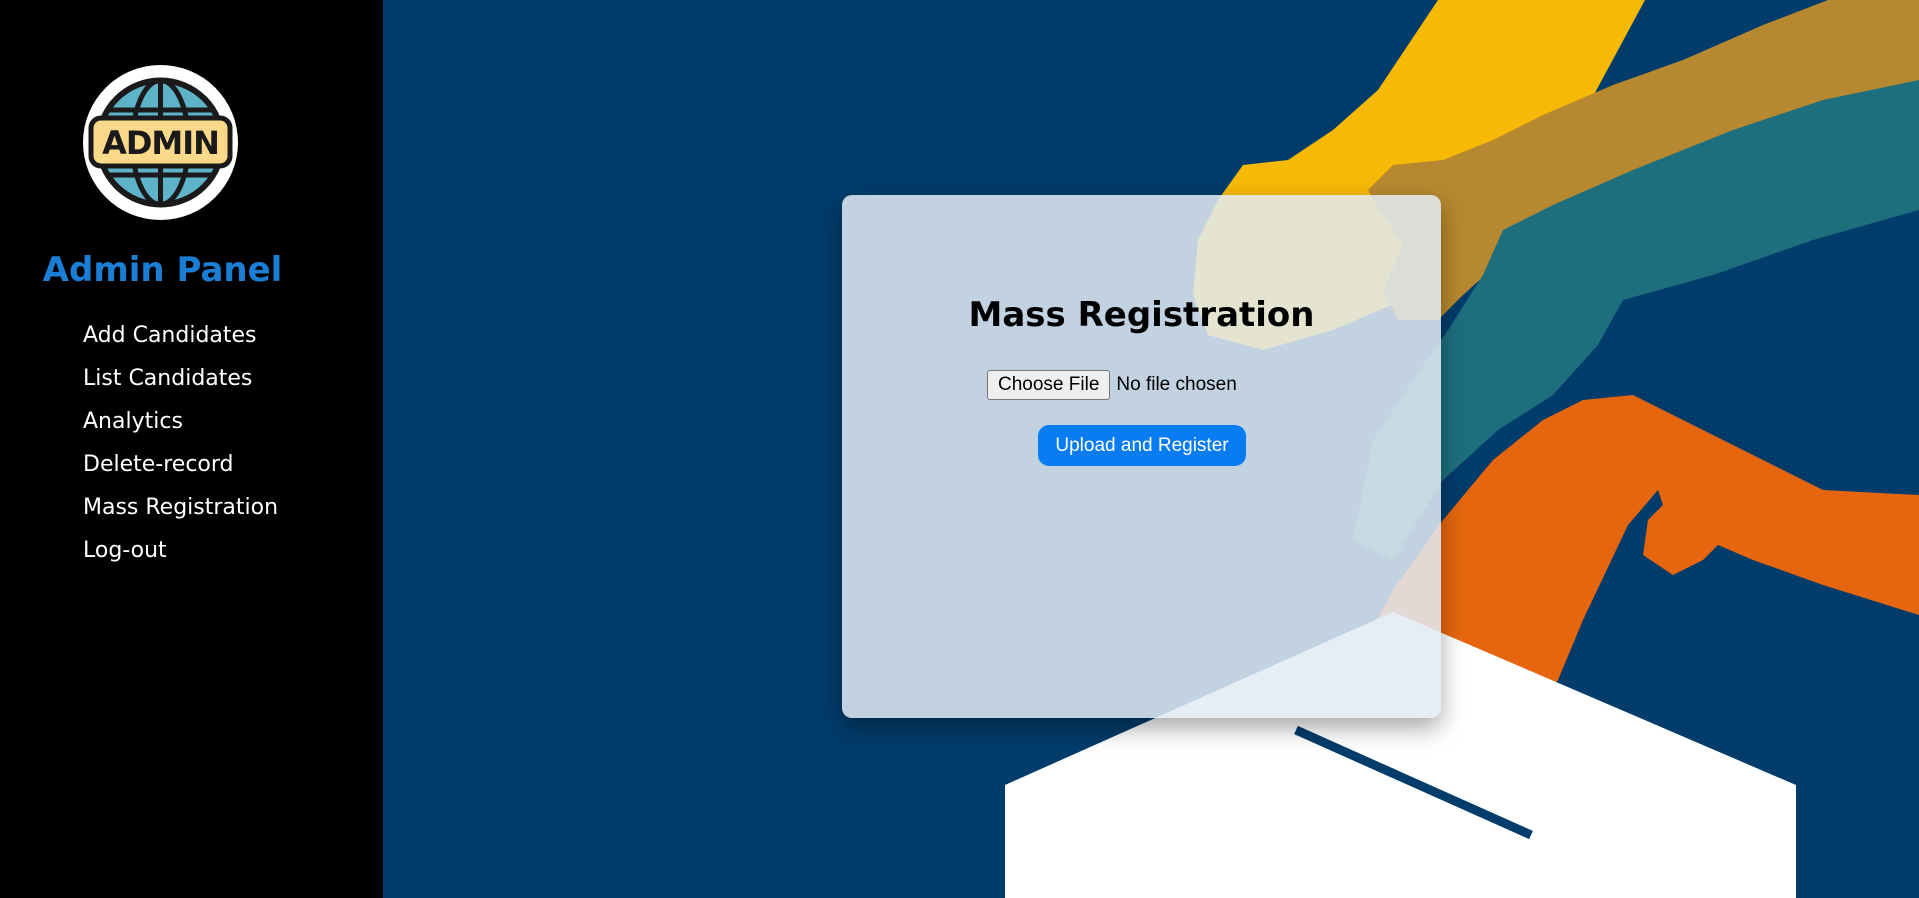 Image resolution: width=1919 pixels, height=898 pixels. I want to click on sidebar-item-add-candidates: Add Candidates, so click(180, 339).